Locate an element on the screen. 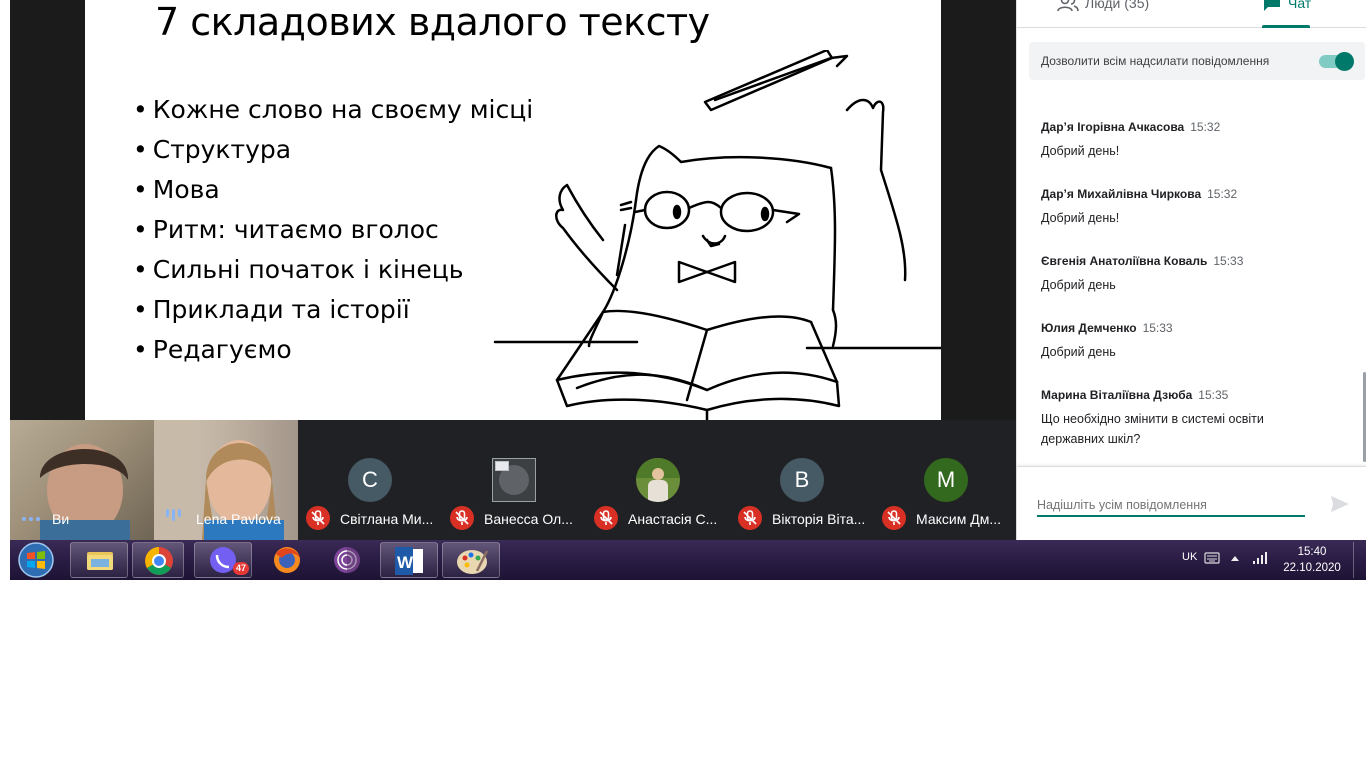 The height and width of the screenshot is (768, 1366). taskbar-clock: 15:40 22.10.2020 is located at coordinates (1312, 560).